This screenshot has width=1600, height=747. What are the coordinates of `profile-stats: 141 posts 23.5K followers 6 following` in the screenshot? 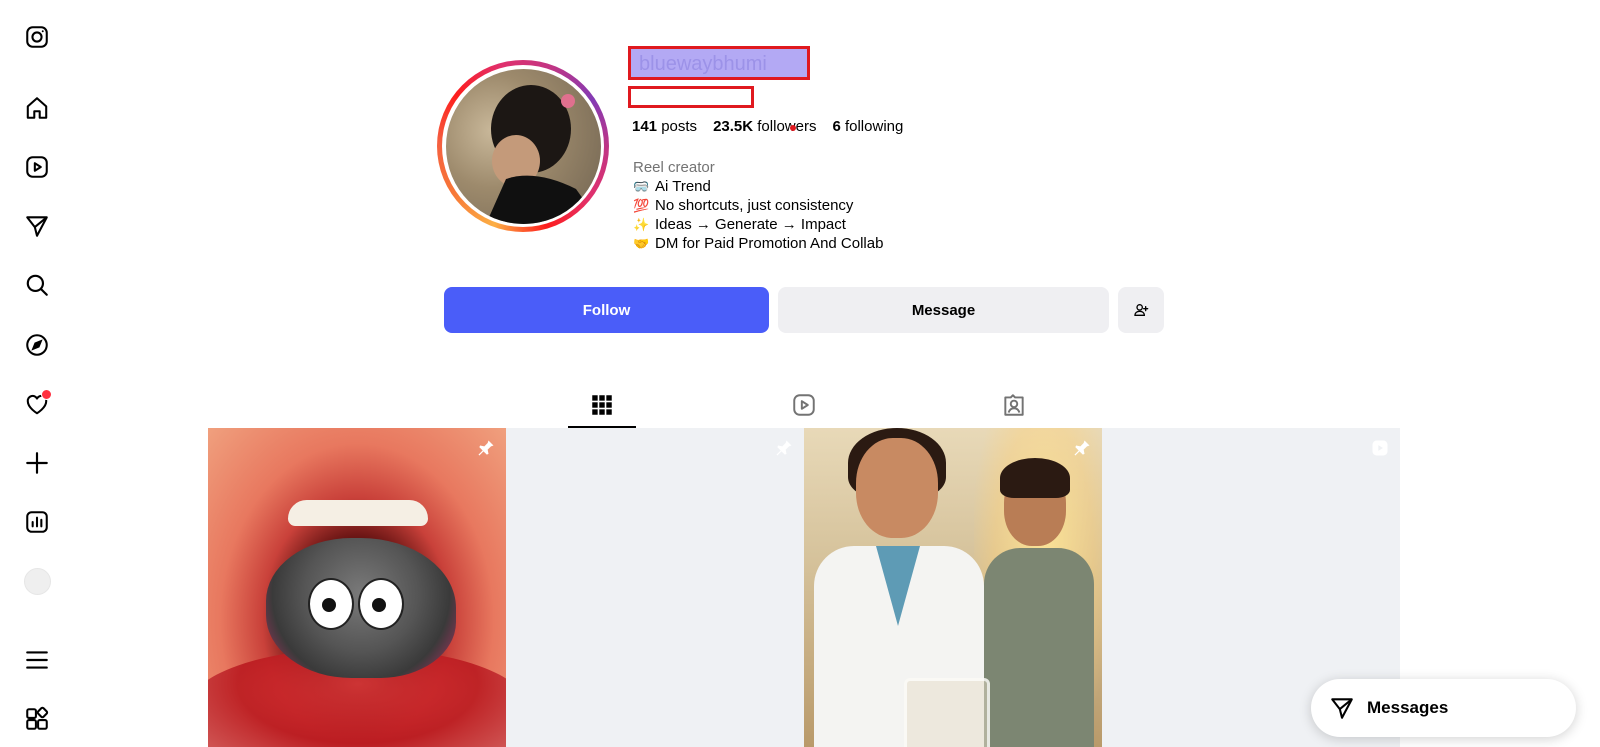 It's located at (767, 126).